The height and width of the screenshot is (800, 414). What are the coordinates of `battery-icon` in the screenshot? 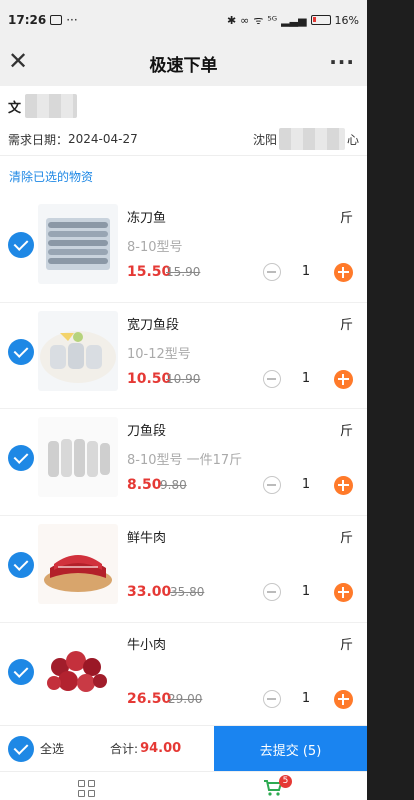 It's located at (320, 20).